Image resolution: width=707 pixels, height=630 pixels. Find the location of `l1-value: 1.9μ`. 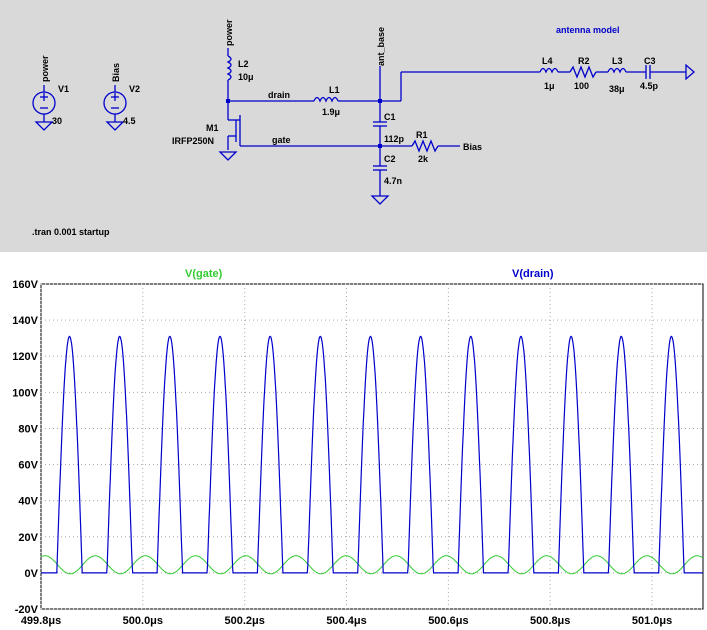

l1-value: 1.9μ is located at coordinates (331, 112).